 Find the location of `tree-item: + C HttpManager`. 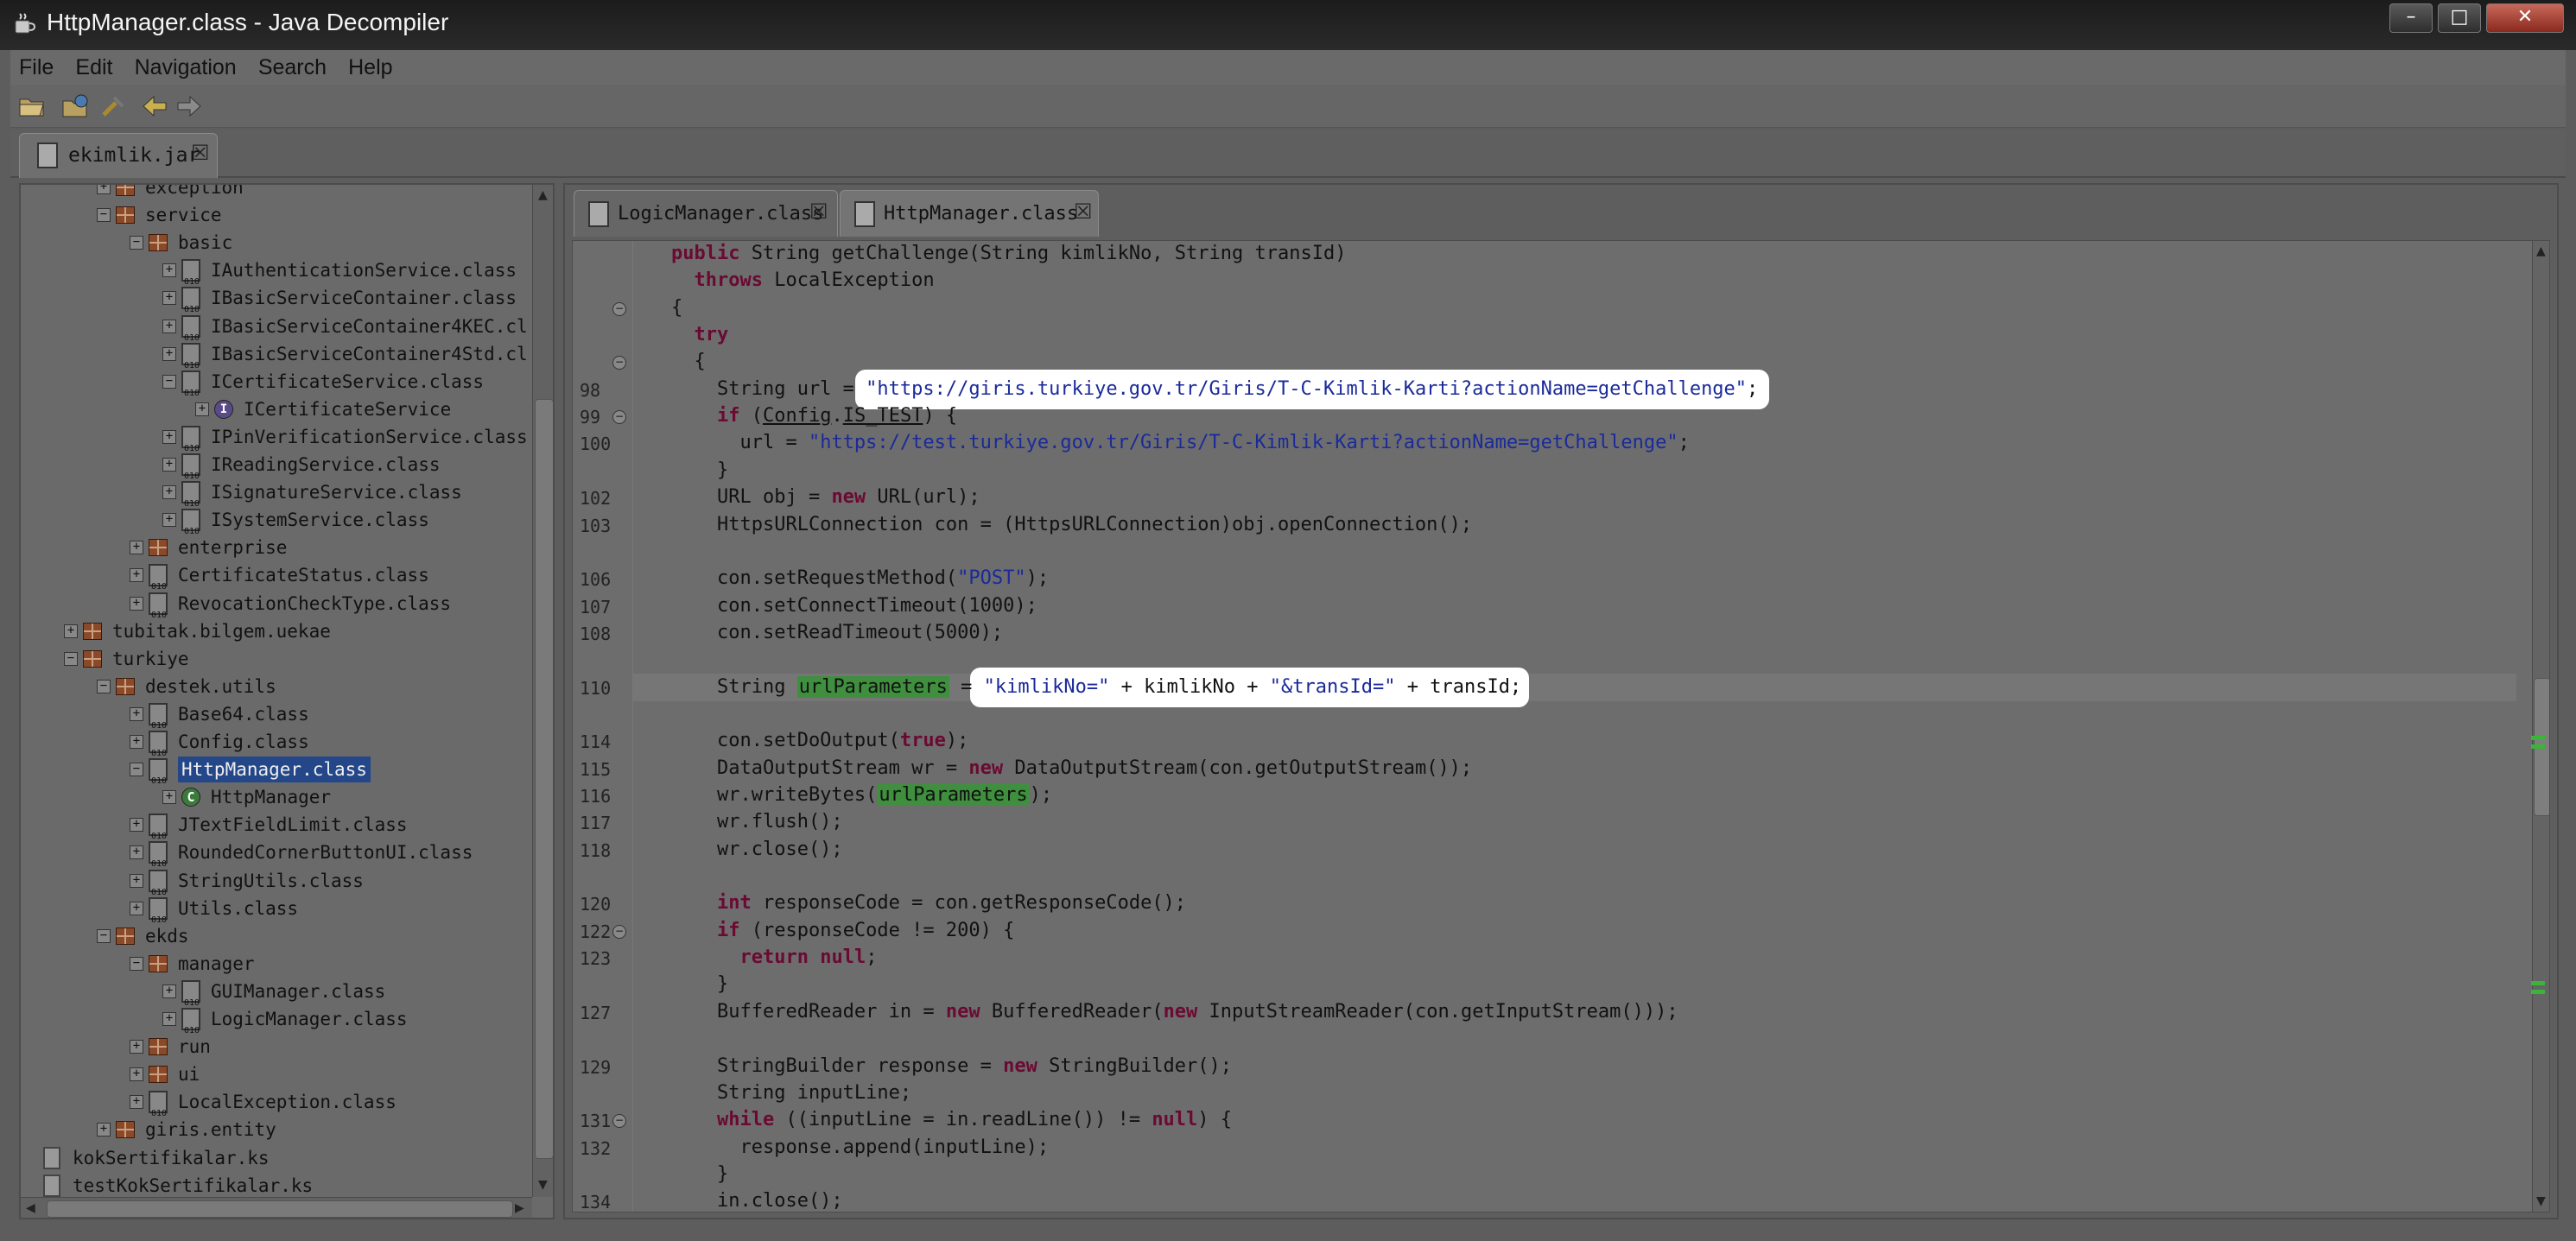

tree-item: + C HttpManager is located at coordinates (271, 797).